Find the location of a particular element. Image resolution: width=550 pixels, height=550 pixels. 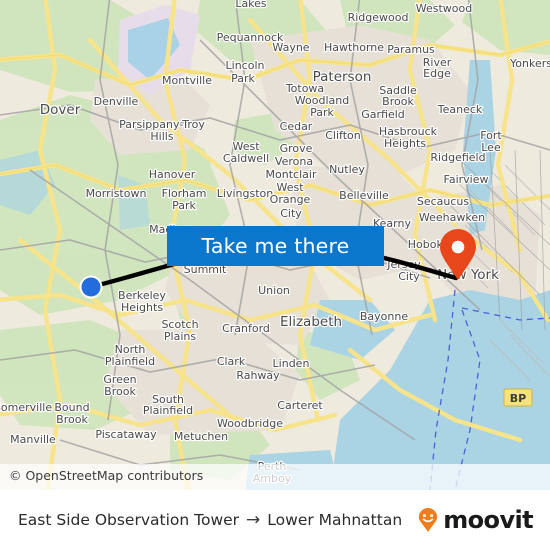

map-place-label: Teaneck is located at coordinates (460, 109).